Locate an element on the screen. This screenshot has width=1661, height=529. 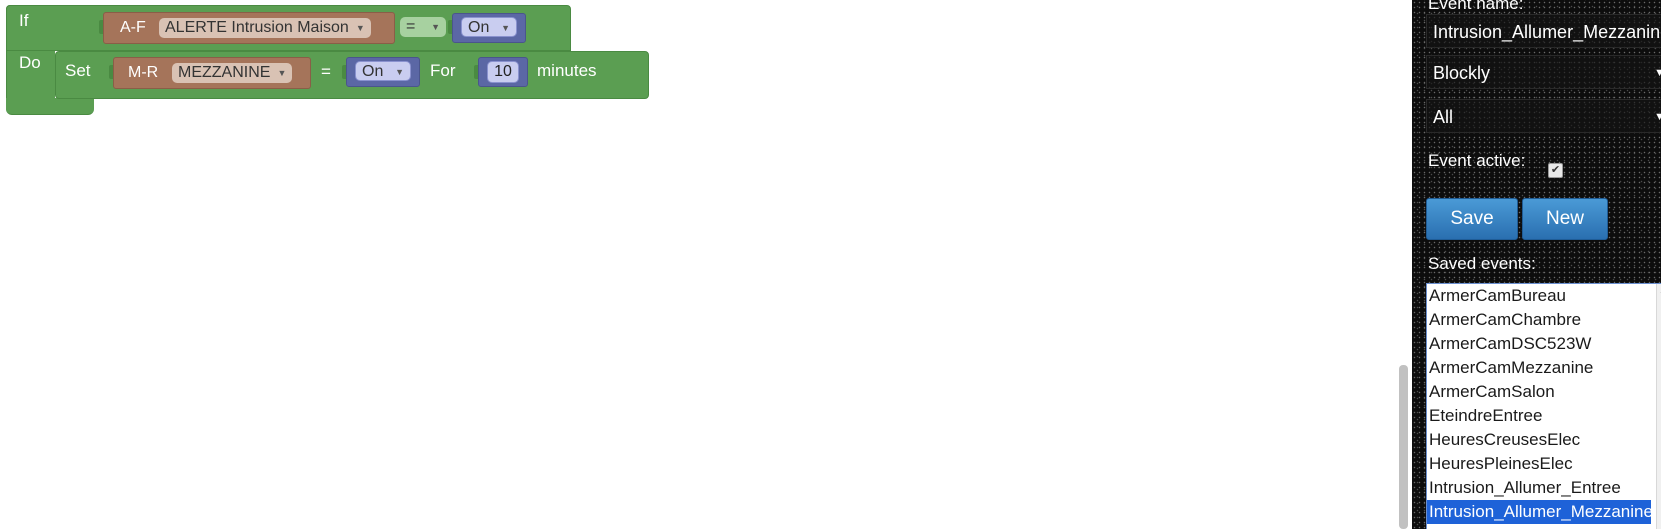
page-scrollbar-thumb is located at coordinates (1403, 447).